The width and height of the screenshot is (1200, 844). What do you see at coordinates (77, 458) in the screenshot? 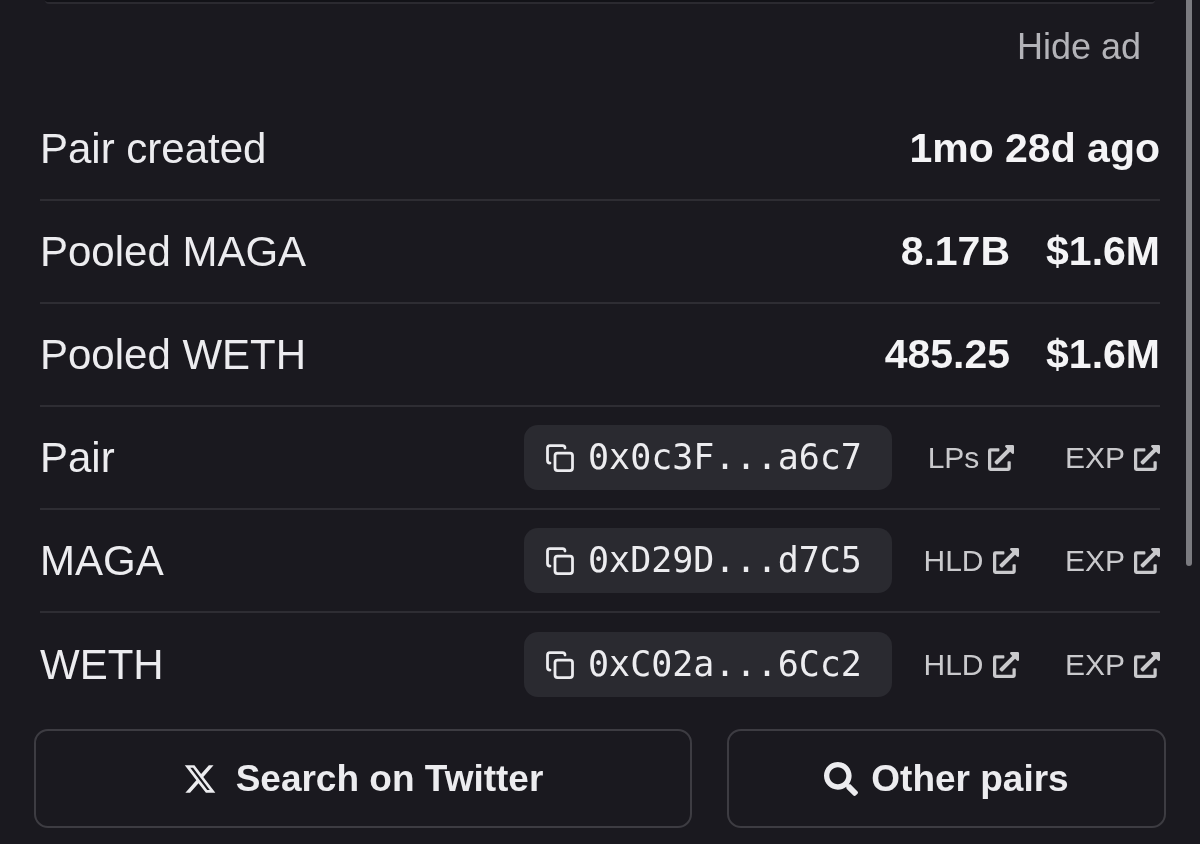
I see `row-label: Pair` at bounding box center [77, 458].